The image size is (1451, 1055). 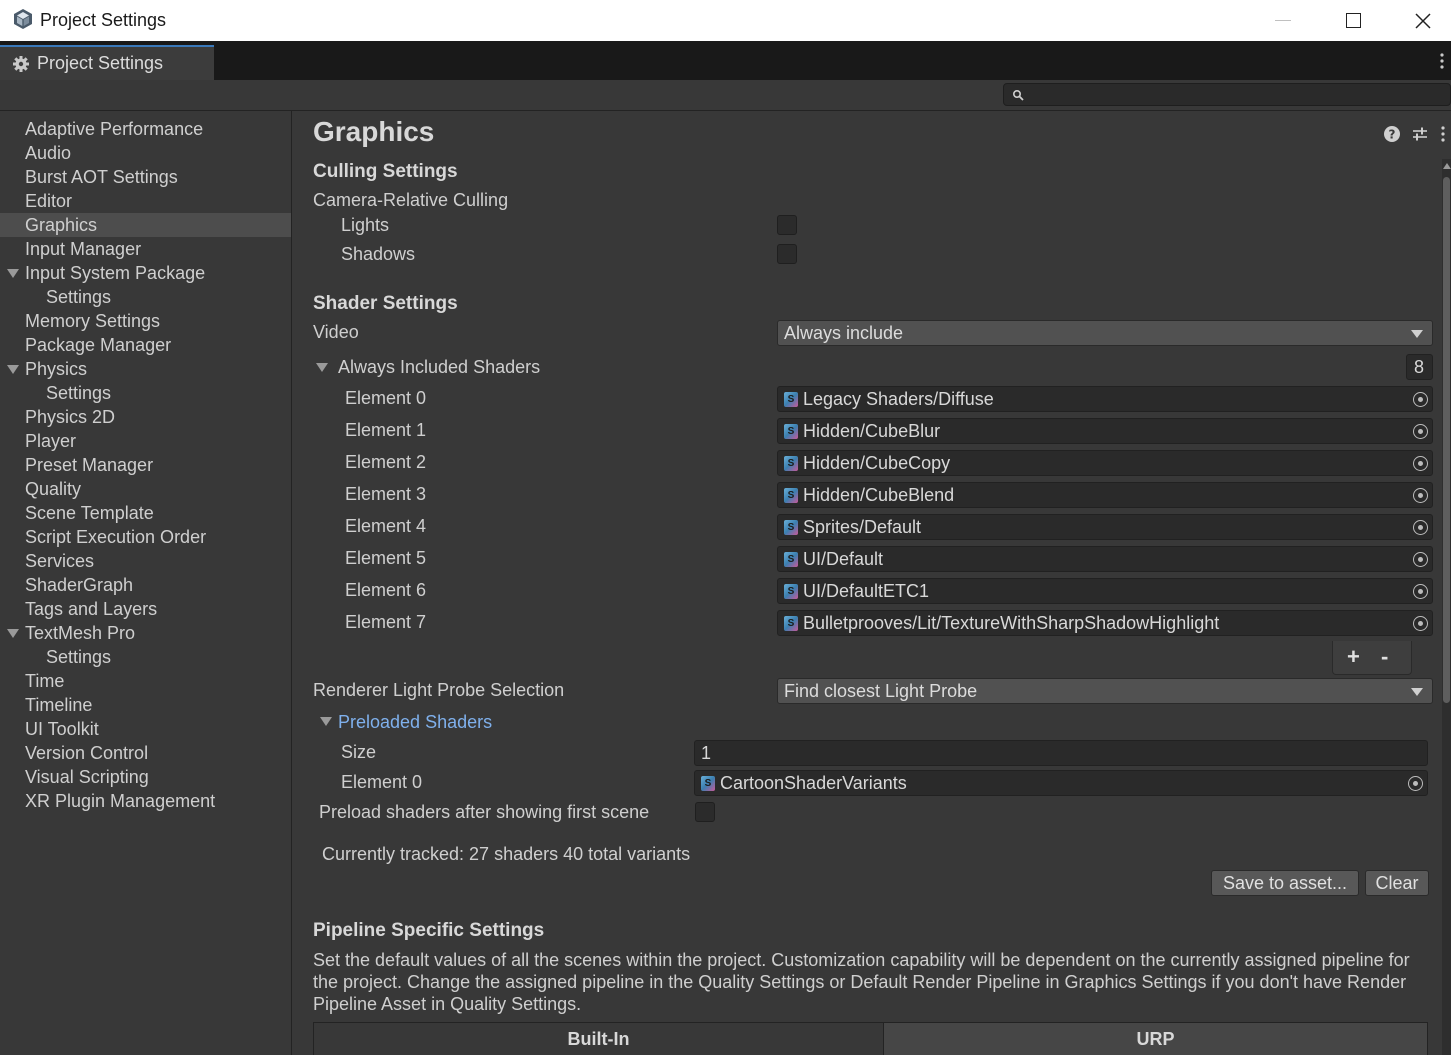 What do you see at coordinates (145, 129) in the screenshot?
I see `sidebar-item-adaptive-performance: Adaptive Performance` at bounding box center [145, 129].